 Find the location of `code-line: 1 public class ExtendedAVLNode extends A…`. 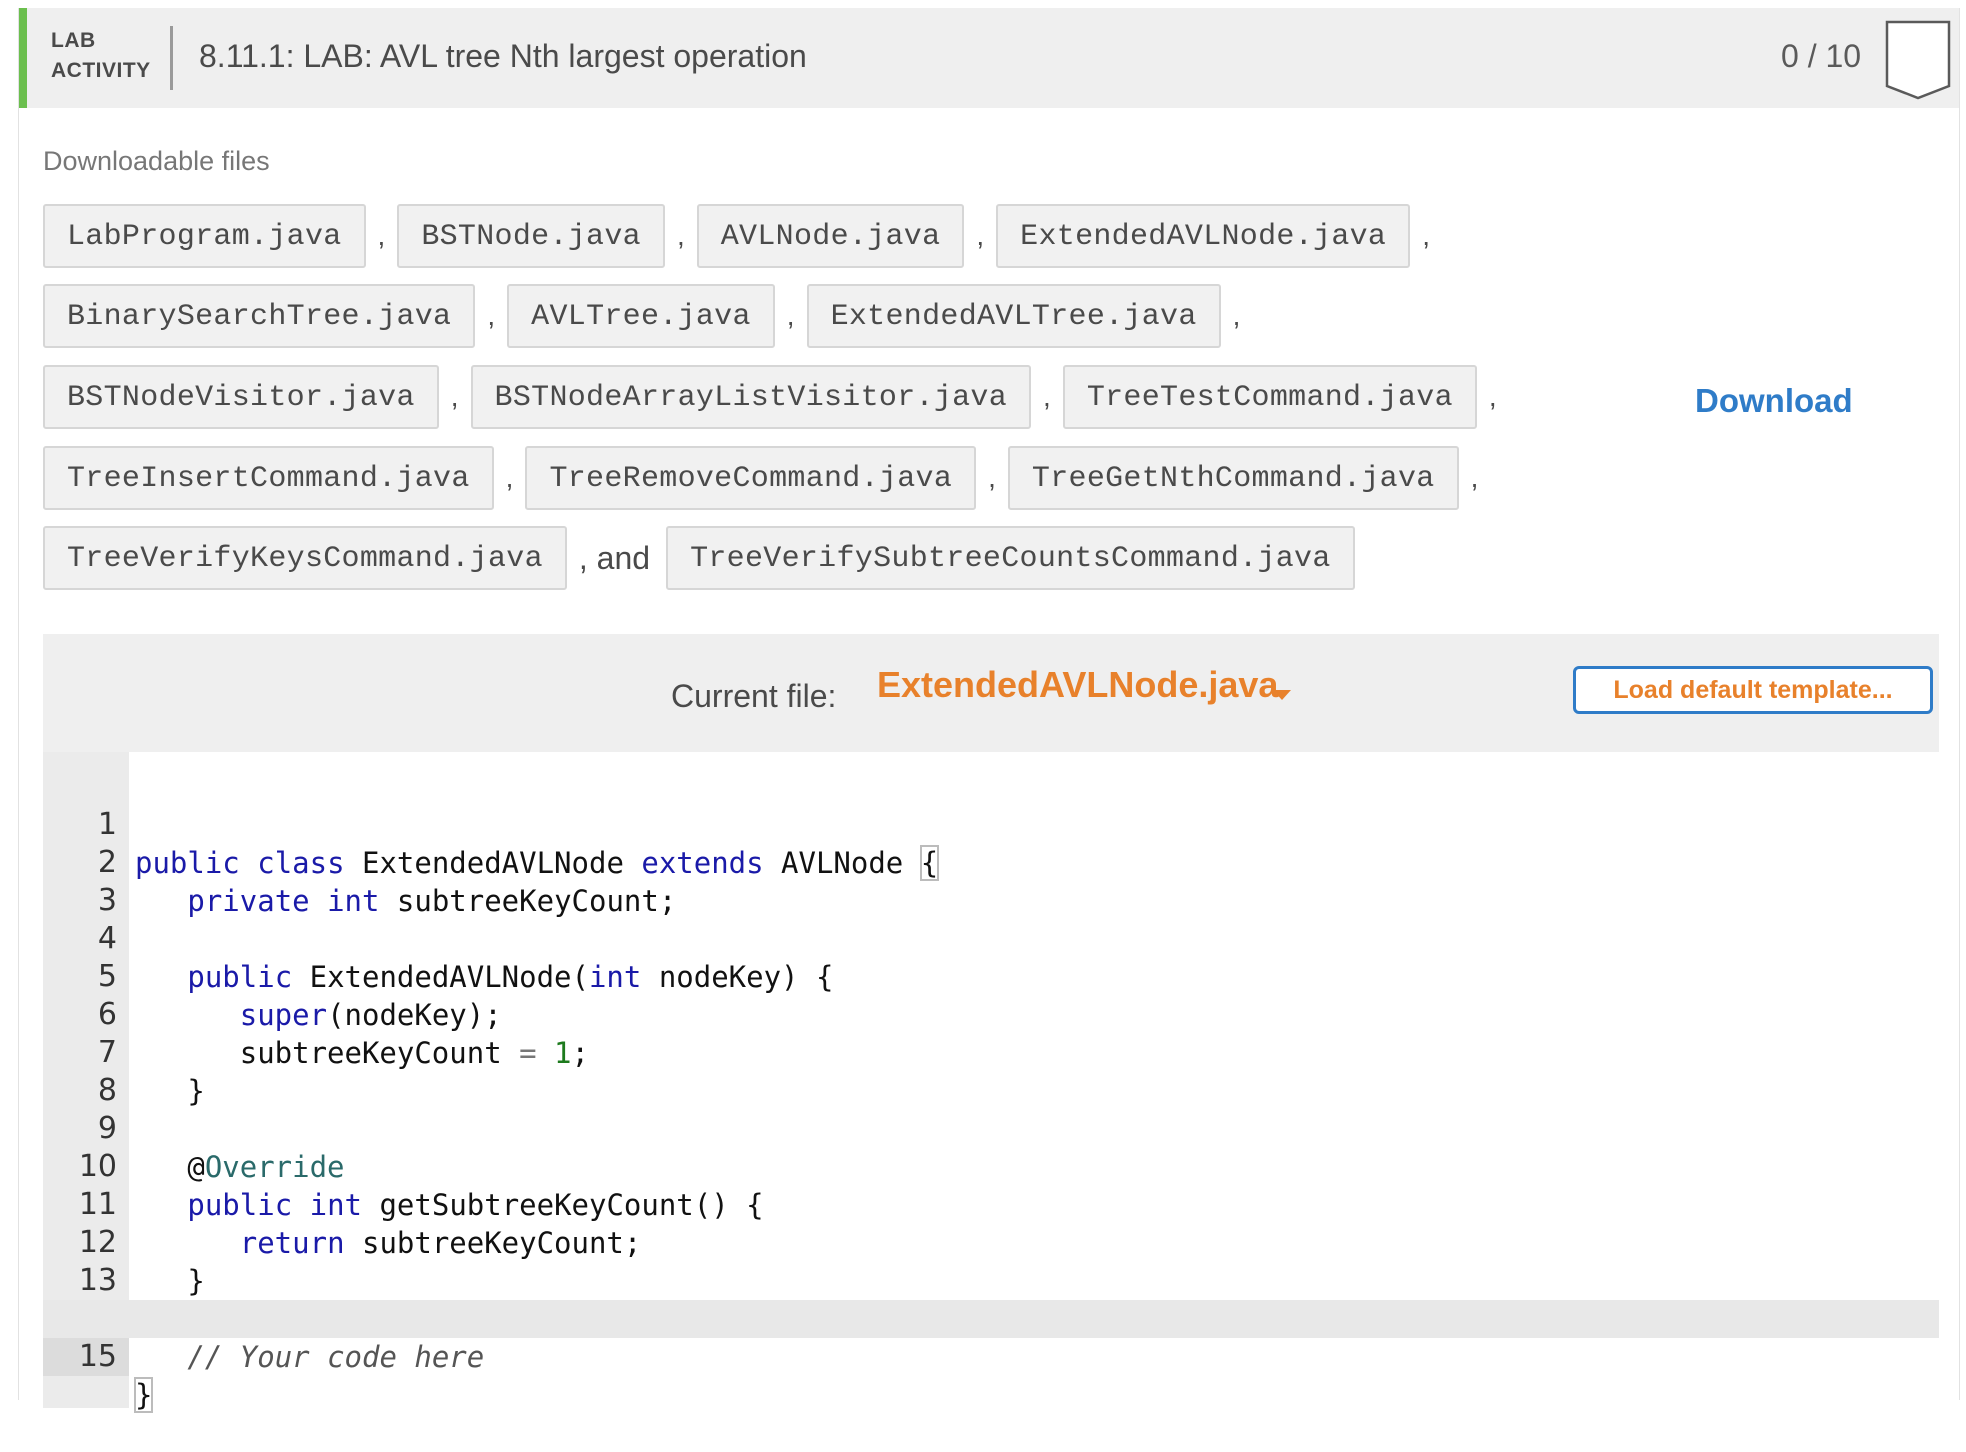

code-line: 1 public class ExtendedAVLNode extends A… is located at coordinates (991, 824).